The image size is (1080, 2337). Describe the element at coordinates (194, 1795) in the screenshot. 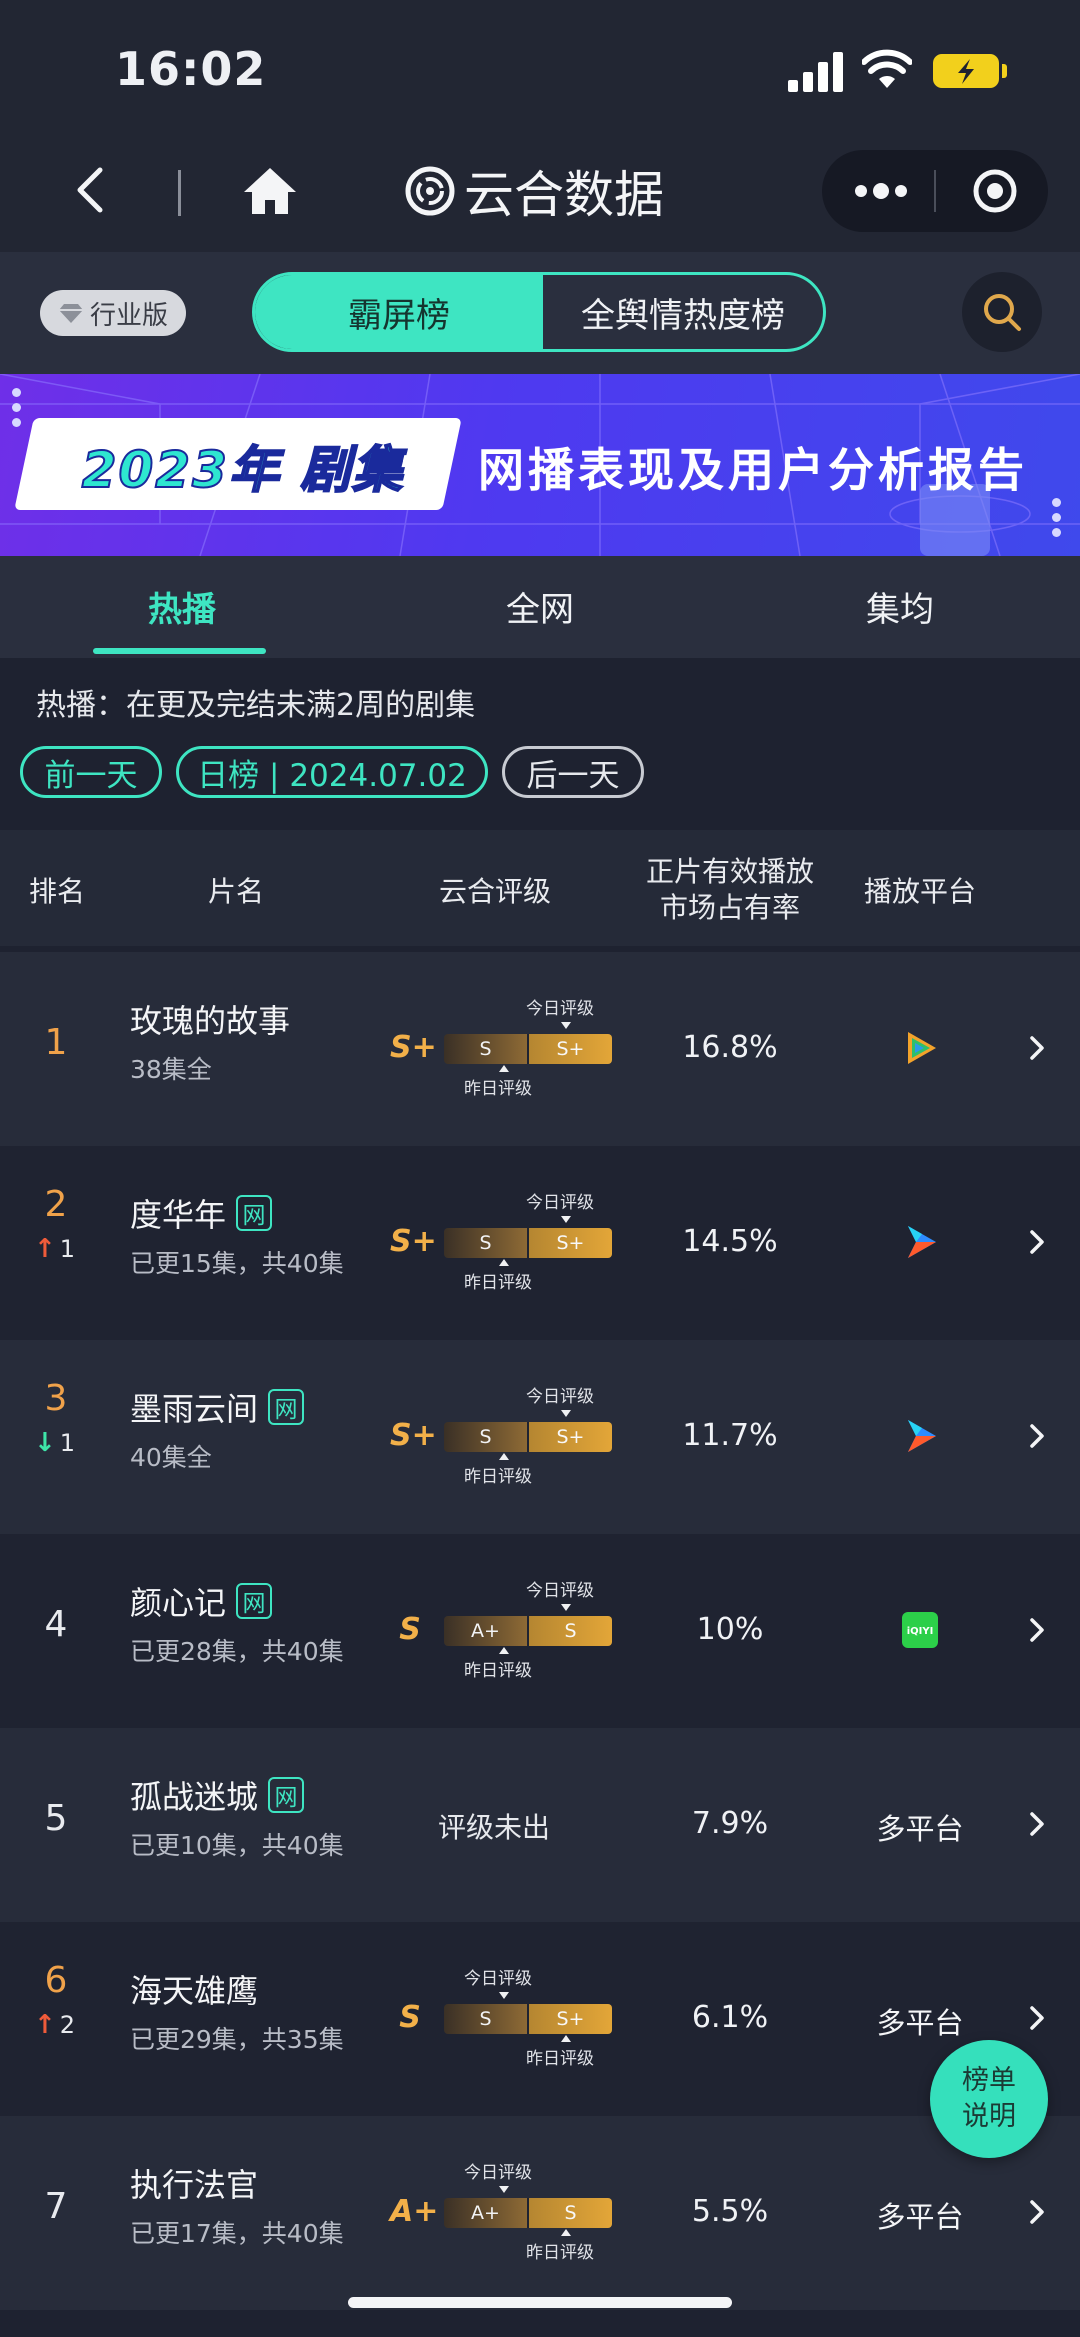

I see `show-title: 孤战迷城` at that location.